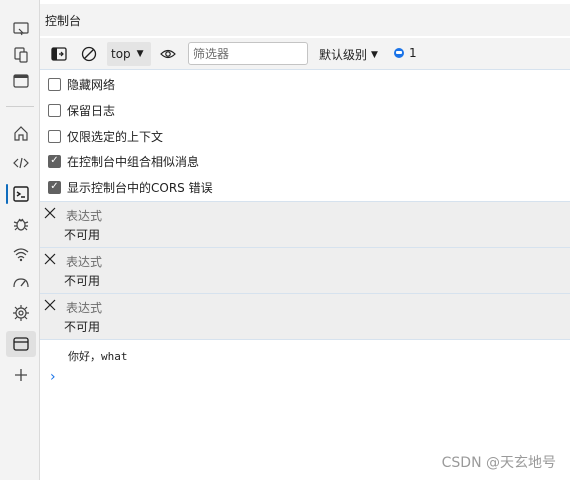  I want to click on setting-label: 仅限选定的上下文, so click(115, 136).